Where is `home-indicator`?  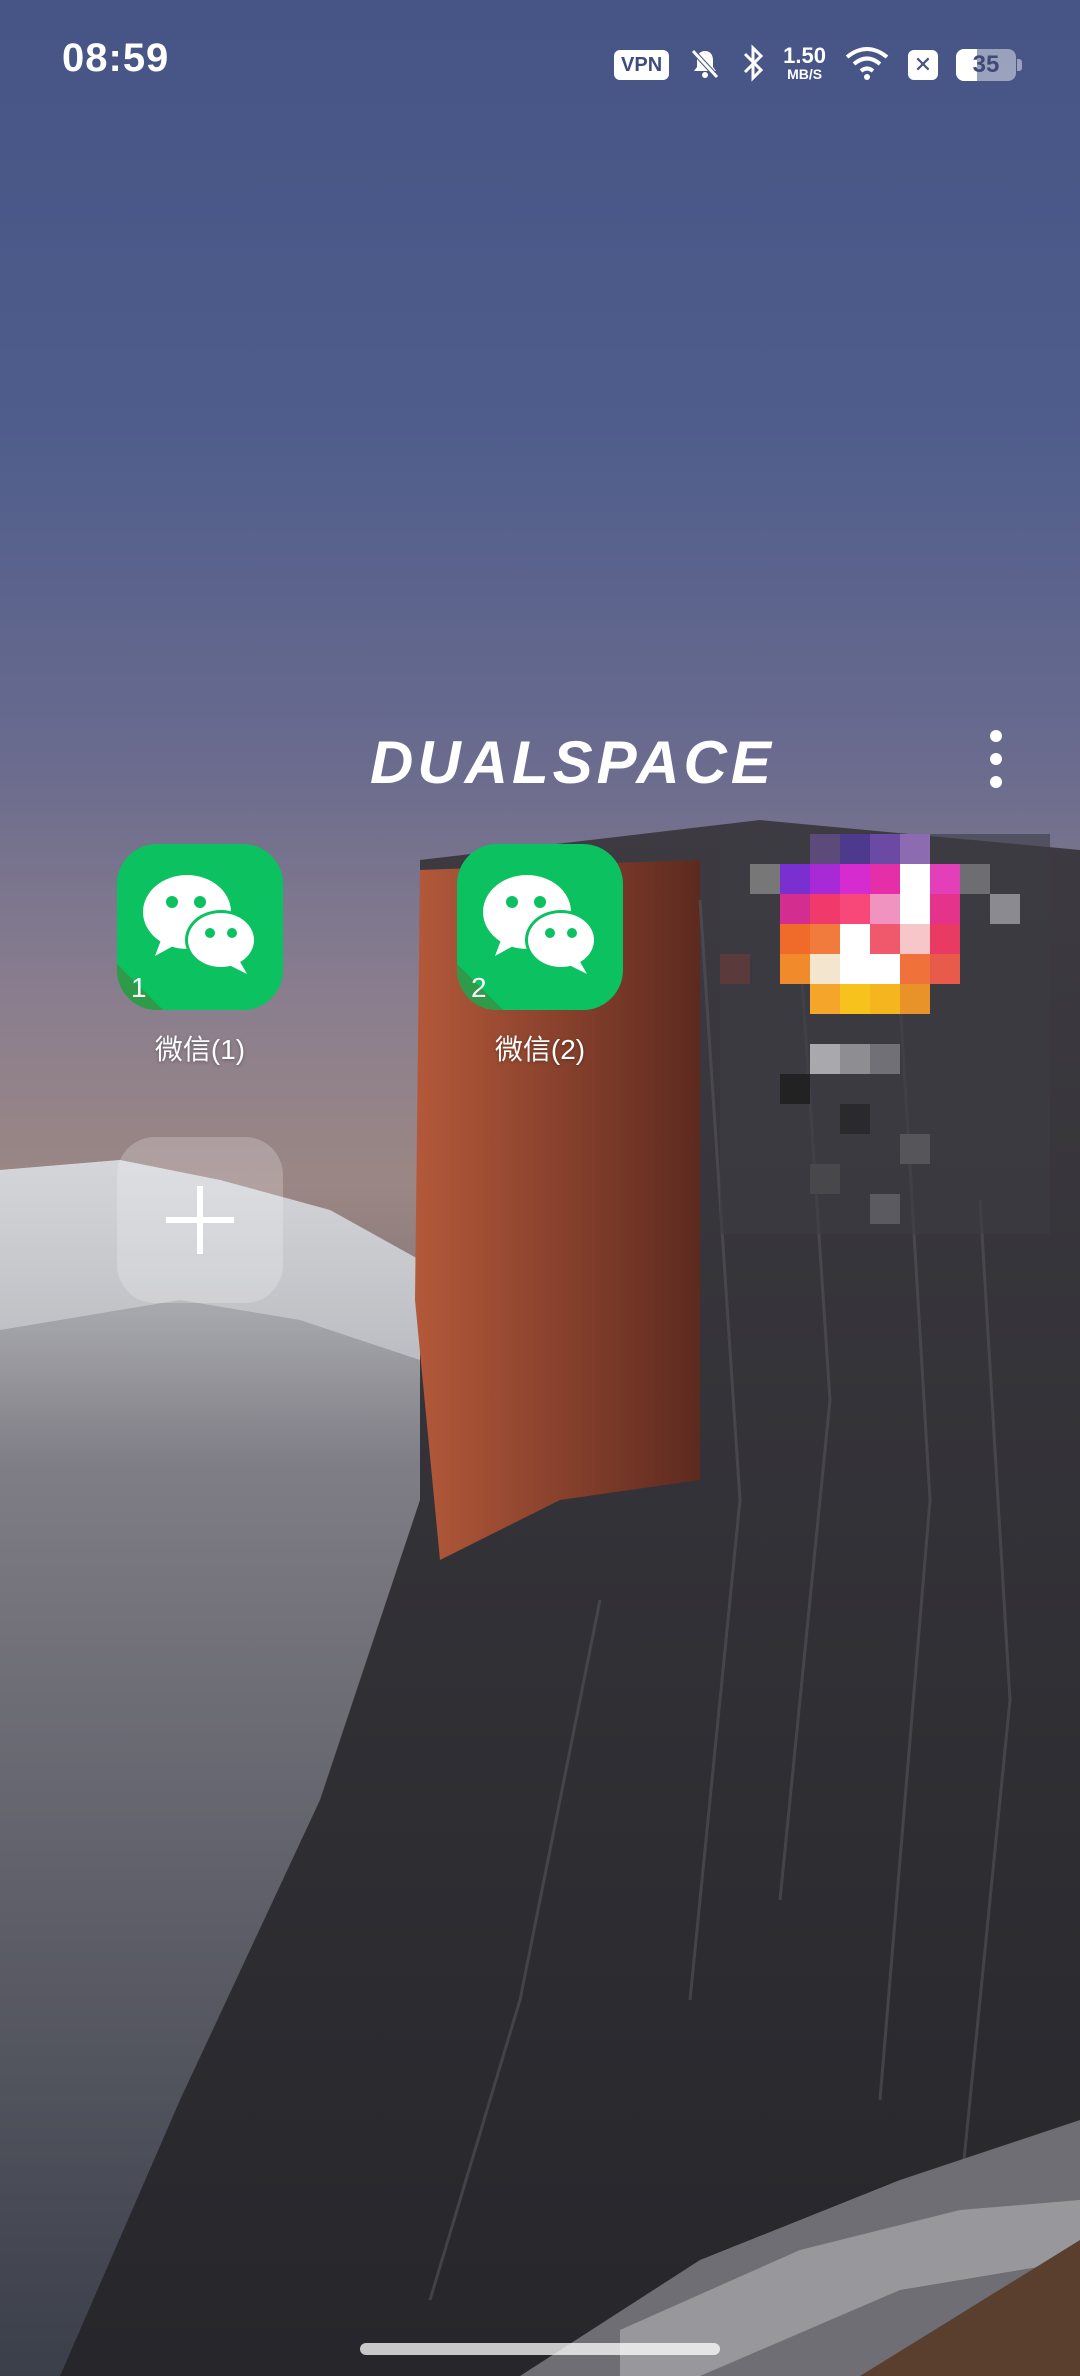 home-indicator is located at coordinates (540, 2349).